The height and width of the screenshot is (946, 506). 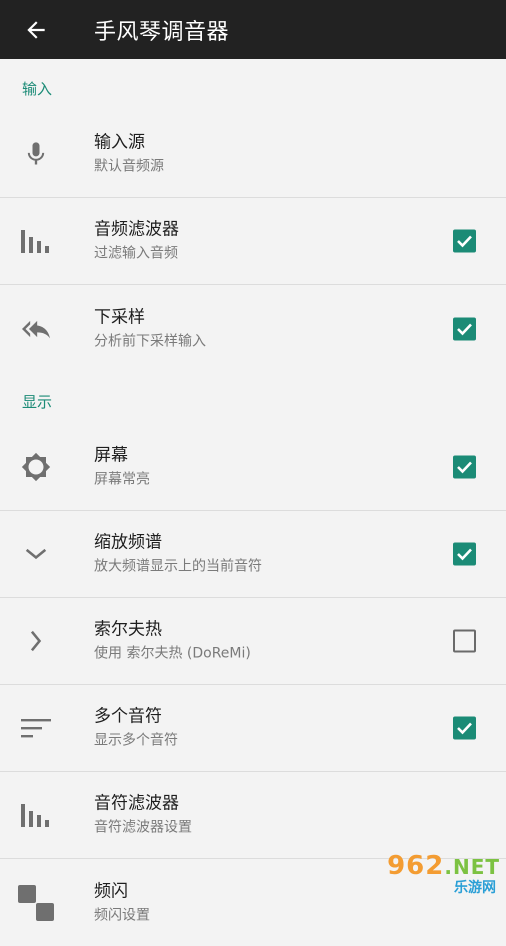 I want to click on audio-filter-checkbox, so click(x=464, y=241).